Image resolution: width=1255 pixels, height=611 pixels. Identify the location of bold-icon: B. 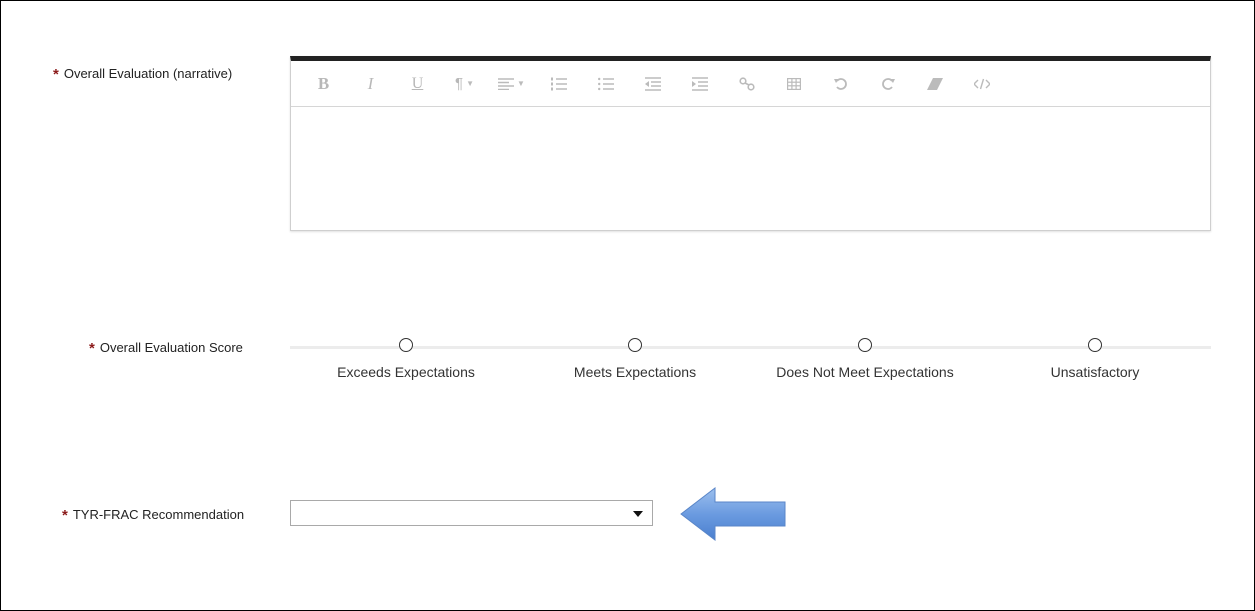
(323, 84).